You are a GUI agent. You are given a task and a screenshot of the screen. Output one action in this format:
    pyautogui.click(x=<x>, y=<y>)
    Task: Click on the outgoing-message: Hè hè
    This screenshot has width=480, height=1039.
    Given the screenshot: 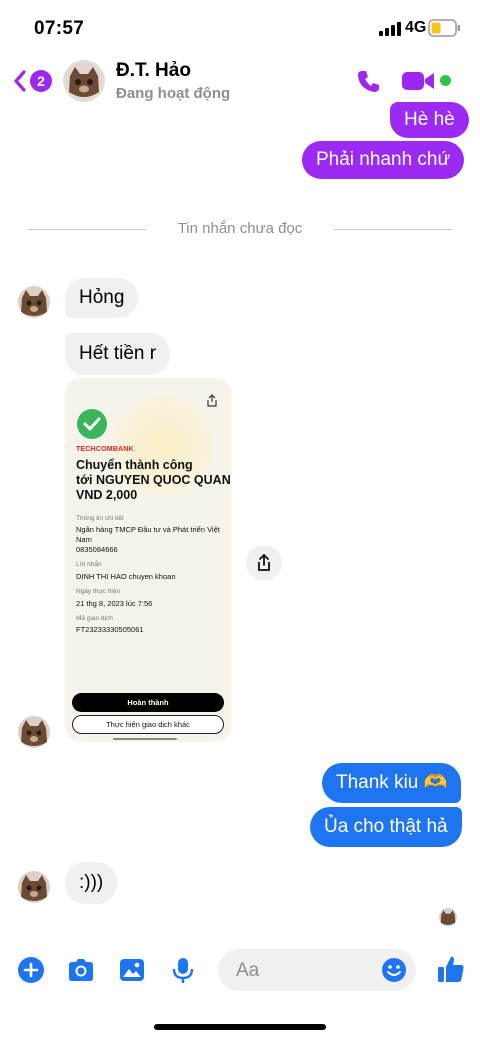 What is the action you would take?
    pyautogui.click(x=429, y=120)
    